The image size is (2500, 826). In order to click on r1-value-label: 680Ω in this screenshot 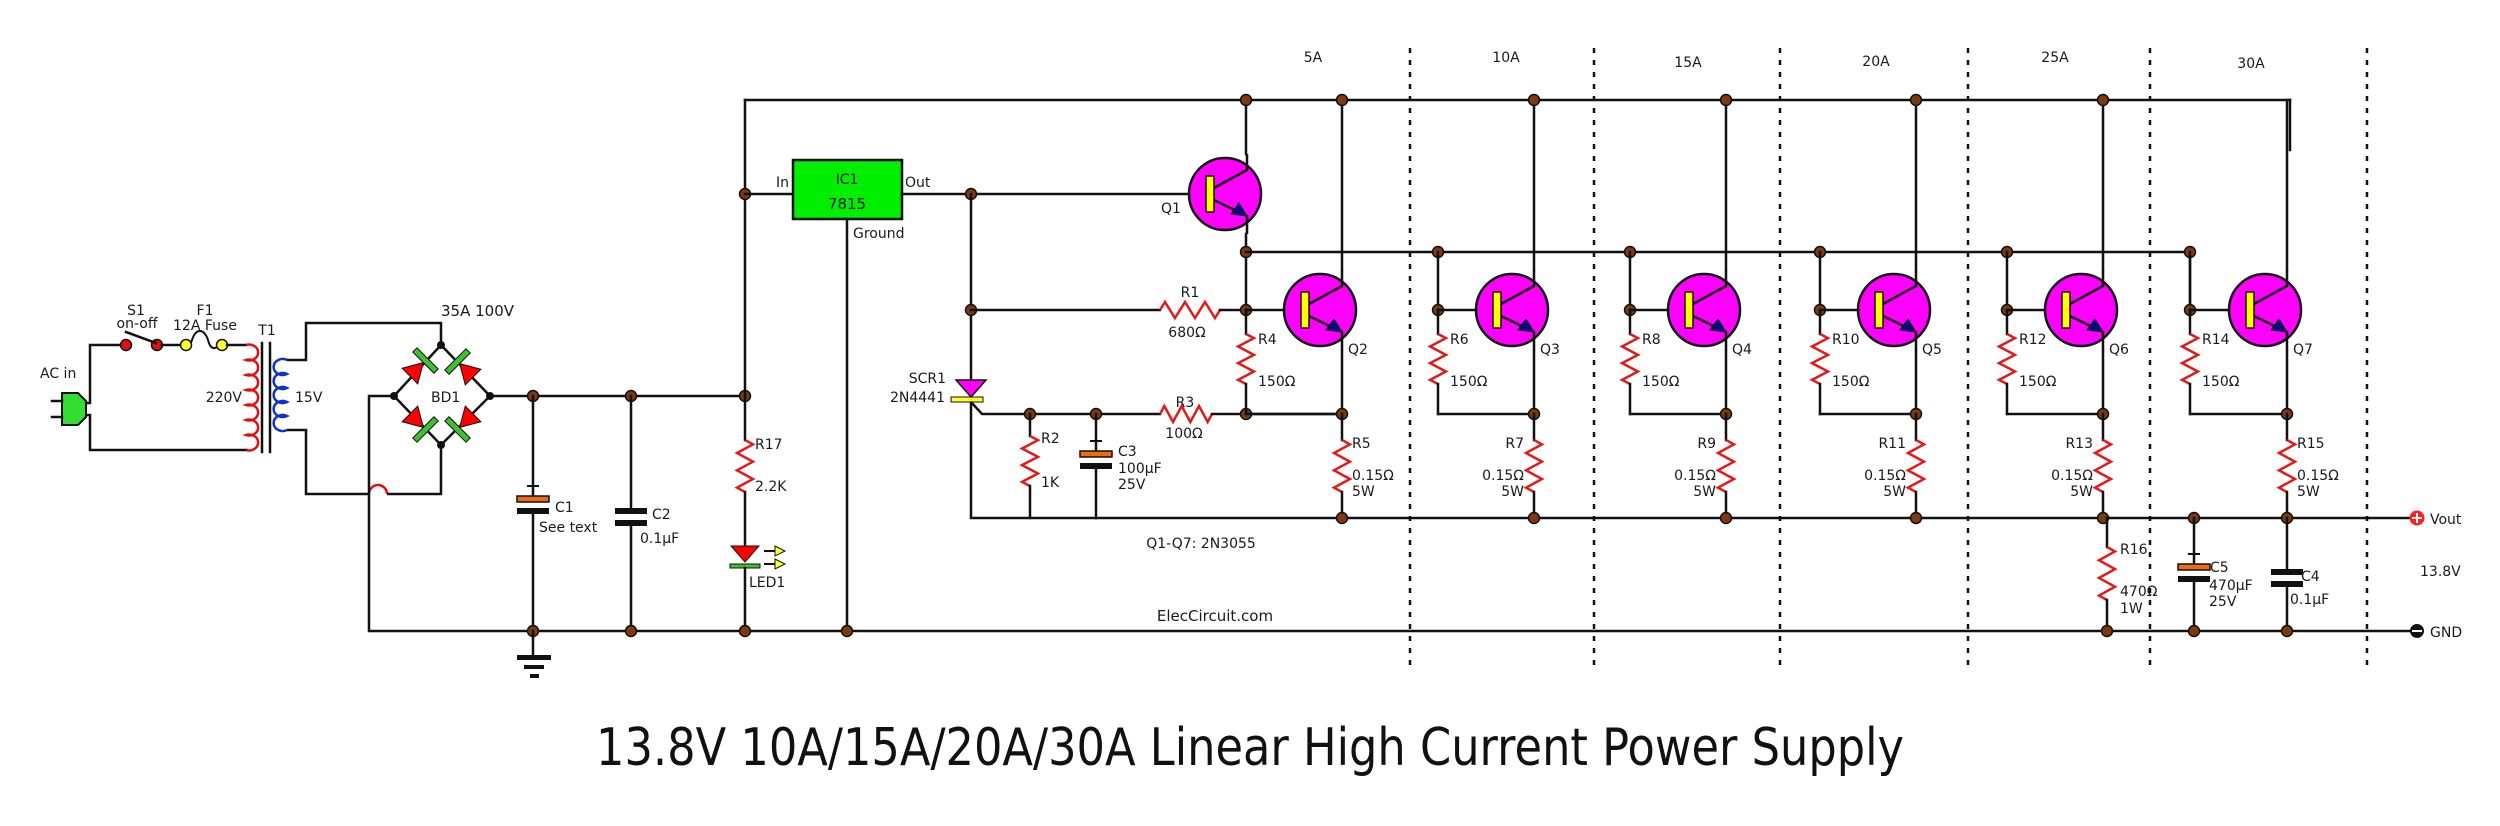, I will do `click(1187, 333)`.